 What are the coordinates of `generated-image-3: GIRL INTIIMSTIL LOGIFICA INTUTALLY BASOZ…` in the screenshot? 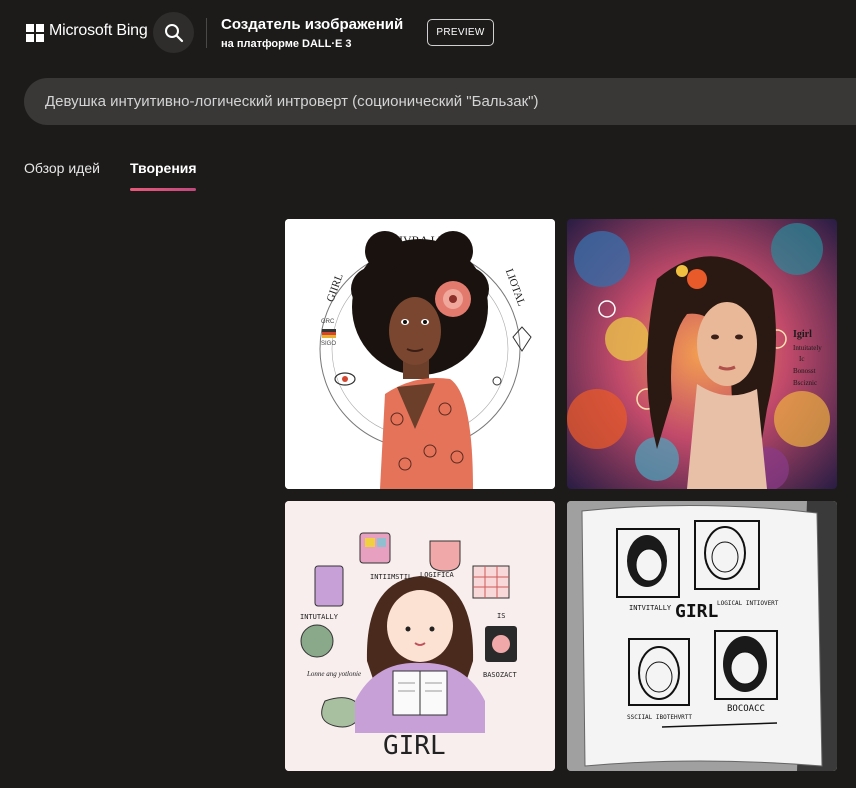 It's located at (420, 636).